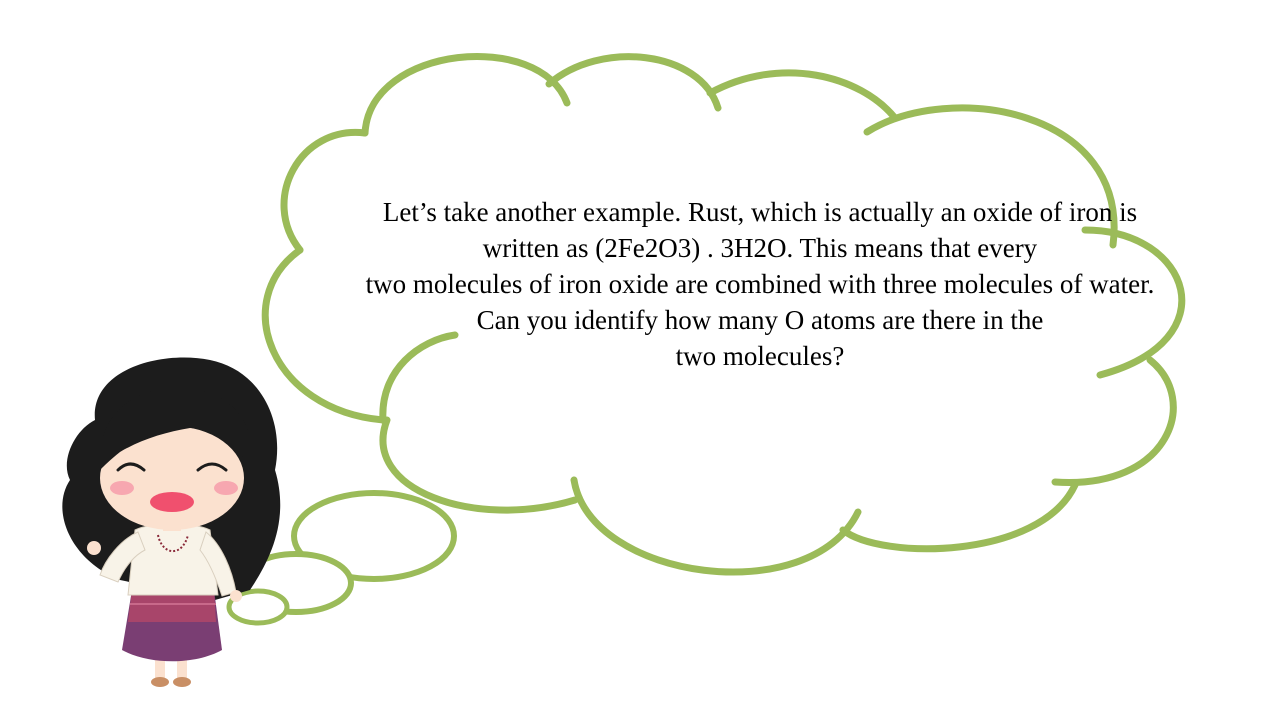  Describe the element at coordinates (760, 356) in the screenshot. I see `thought-line-5: two molecules?` at that location.